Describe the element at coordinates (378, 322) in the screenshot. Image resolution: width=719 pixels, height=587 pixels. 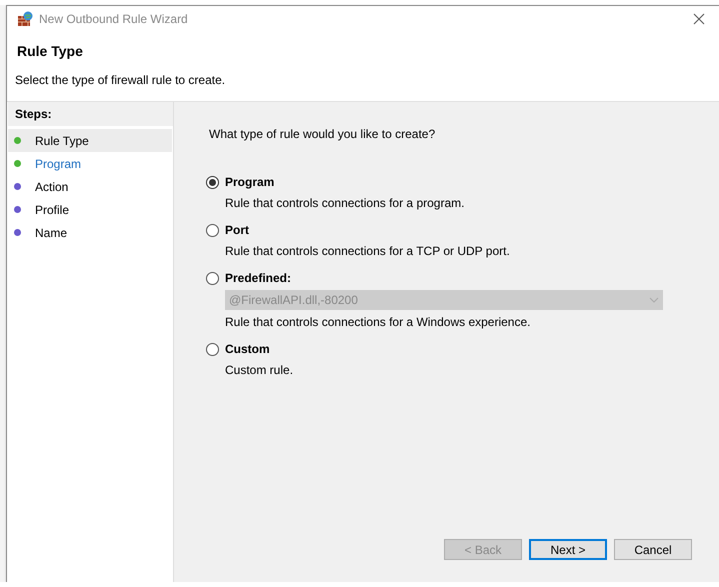
I see `option-description: Rule that controls connections for a Windows experience.` at that location.